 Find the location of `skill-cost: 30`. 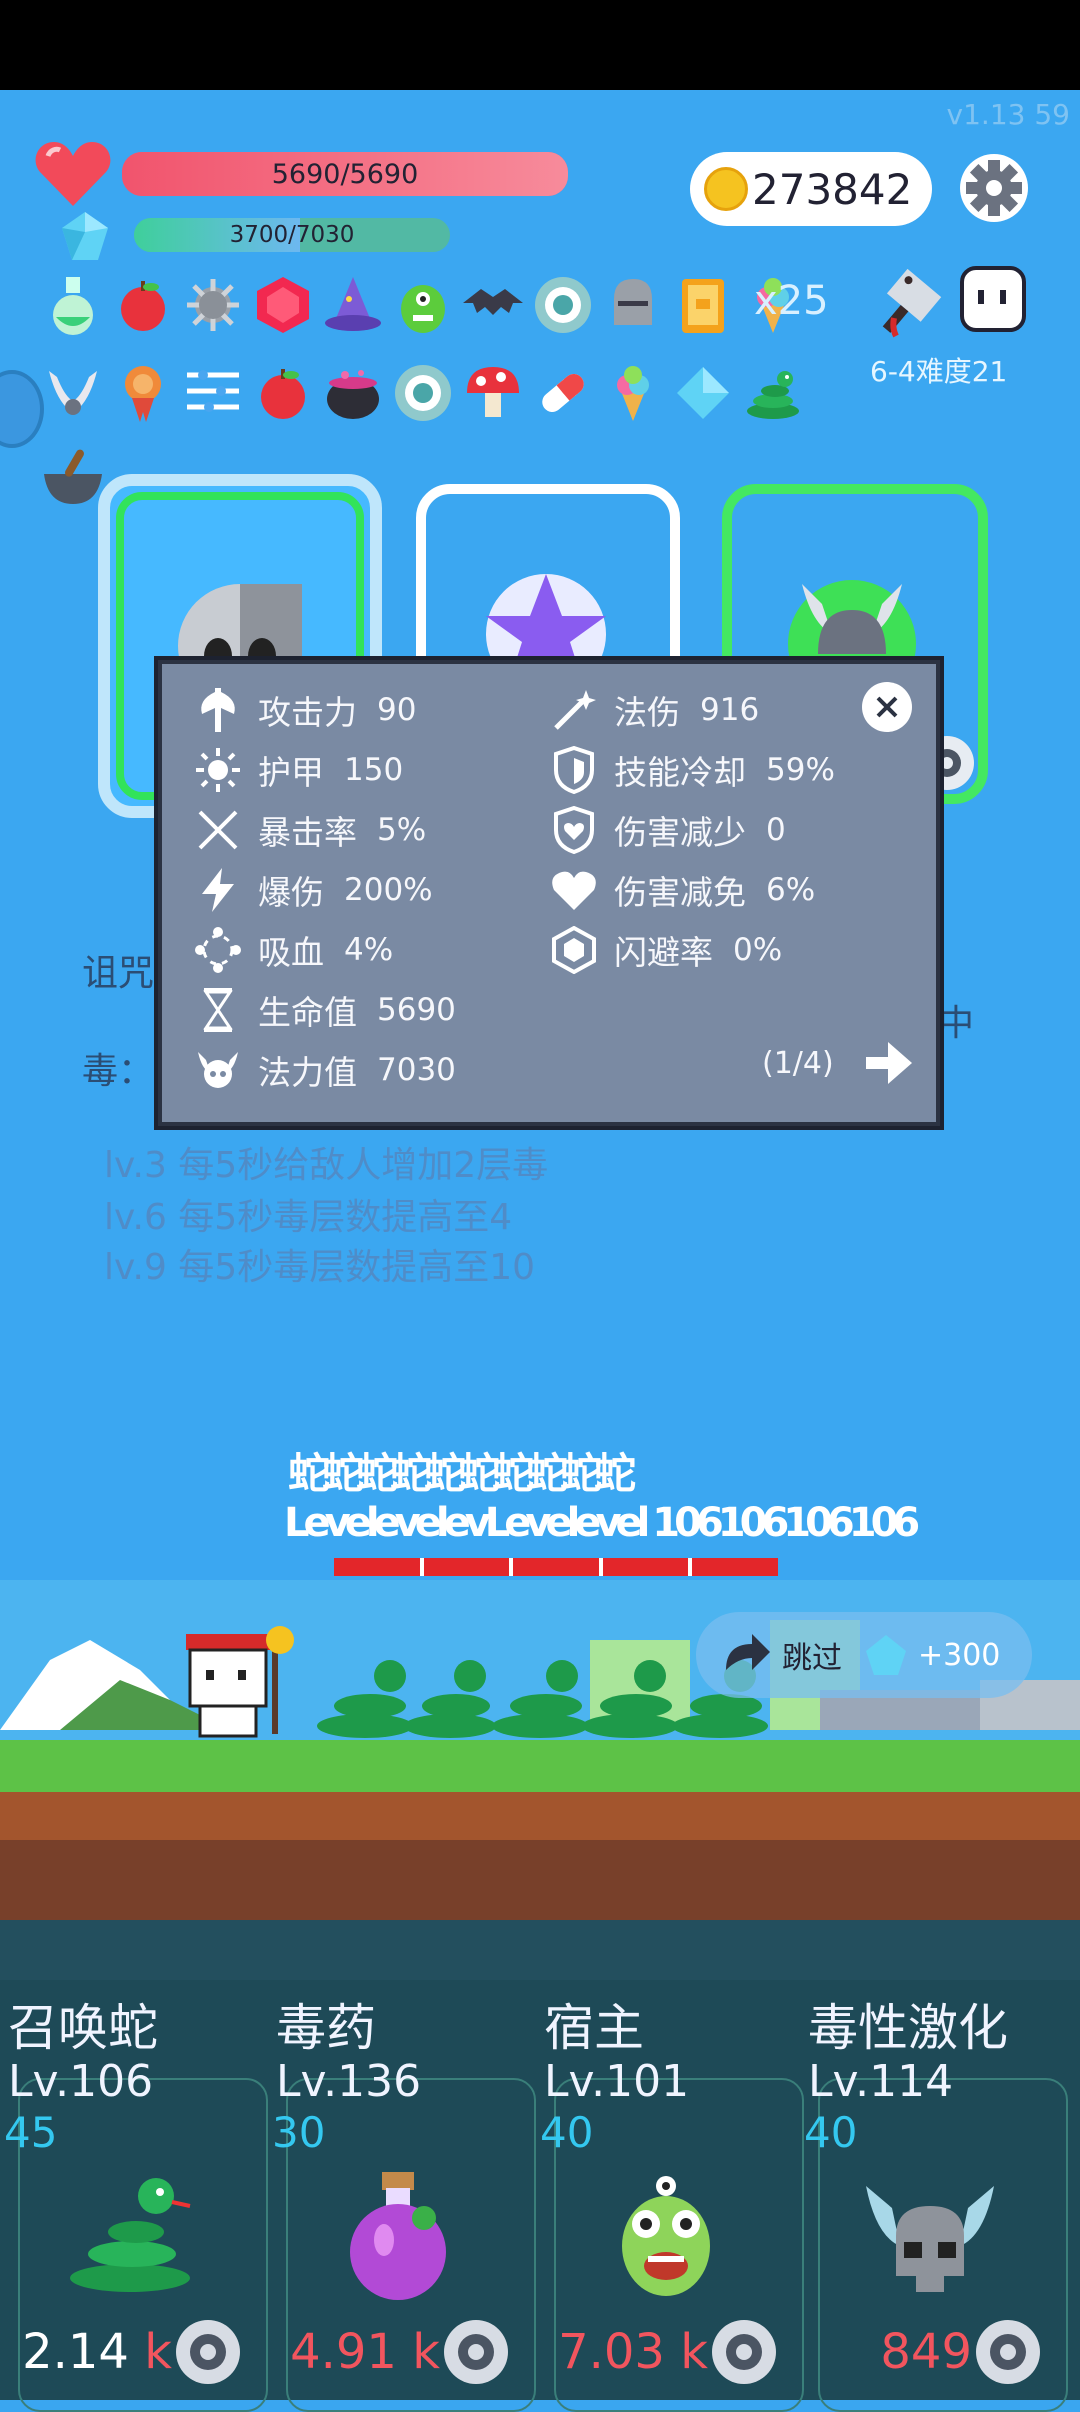

skill-cost: 30 is located at coordinates (299, 2132).